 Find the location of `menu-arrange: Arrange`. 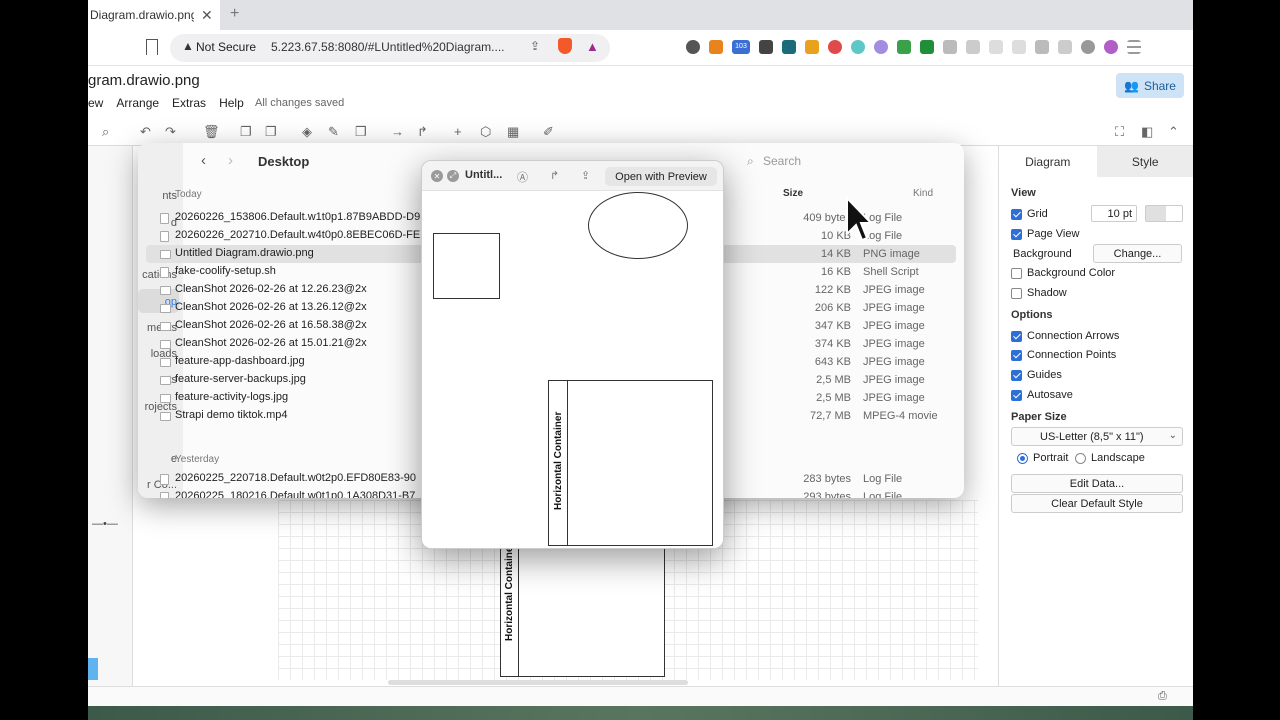

menu-arrange: Arrange is located at coordinates (137, 103).